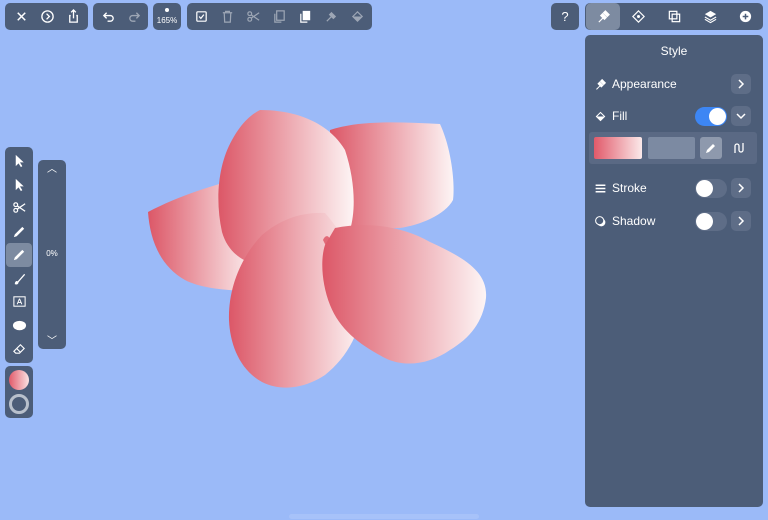 The height and width of the screenshot is (520, 768). I want to click on gradient-swatch, so click(618, 148).